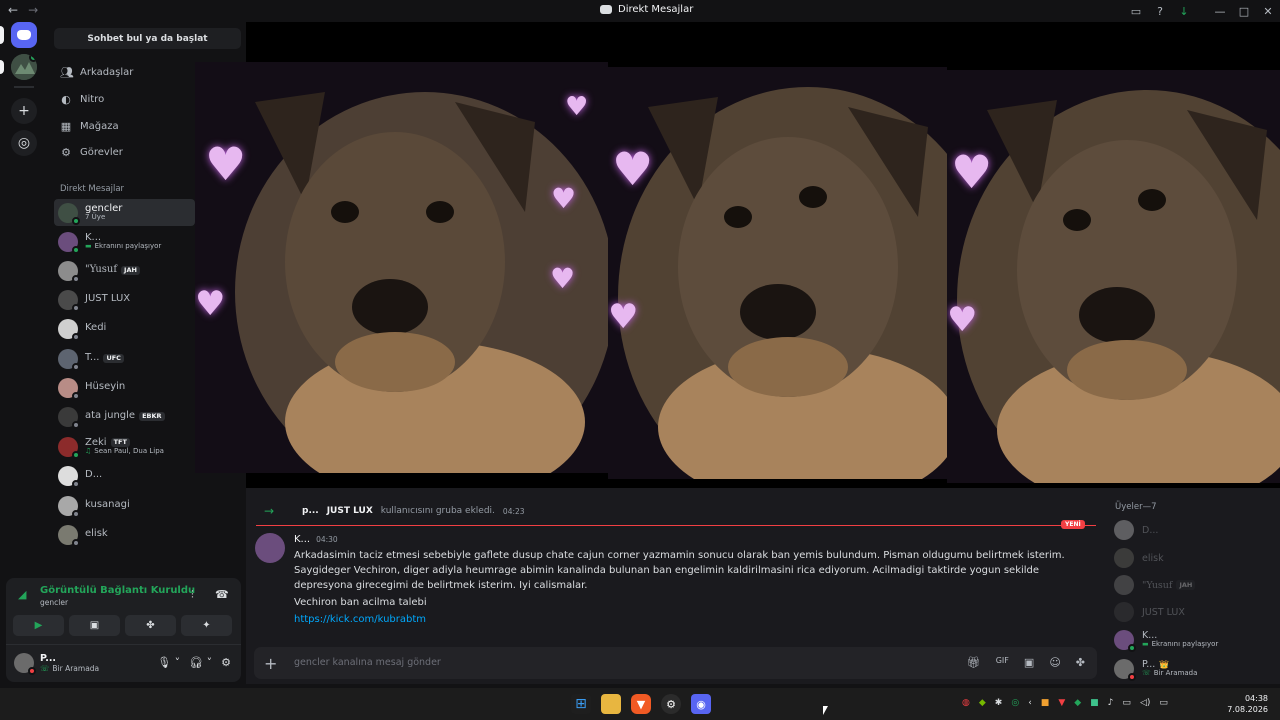  What do you see at coordinates (33, 10) in the screenshot?
I see `forward-arrow-icon: →` at bounding box center [33, 10].